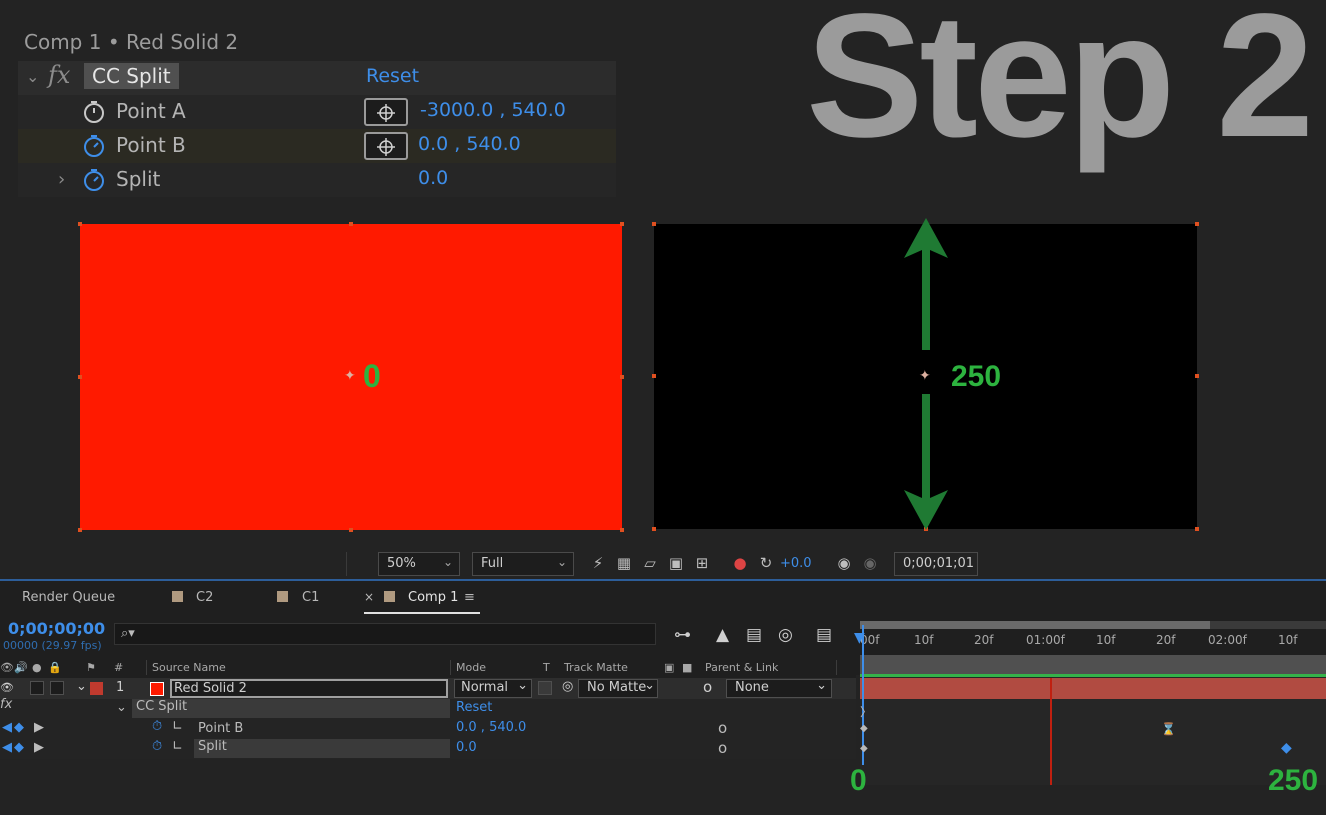 The image size is (1326, 815). What do you see at coordinates (1286, 748) in the screenshot?
I see `keyframe-selected-icon: ◆` at bounding box center [1286, 748].